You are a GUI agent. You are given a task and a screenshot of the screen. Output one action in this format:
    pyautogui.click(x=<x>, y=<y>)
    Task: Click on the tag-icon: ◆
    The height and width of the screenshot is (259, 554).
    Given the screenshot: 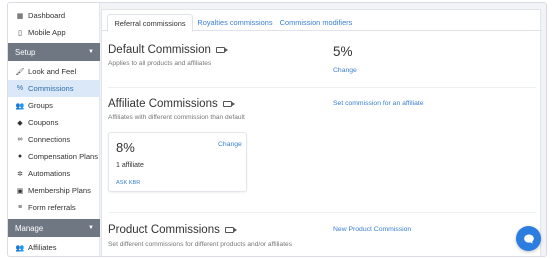 What is the action you would take?
    pyautogui.click(x=20, y=123)
    